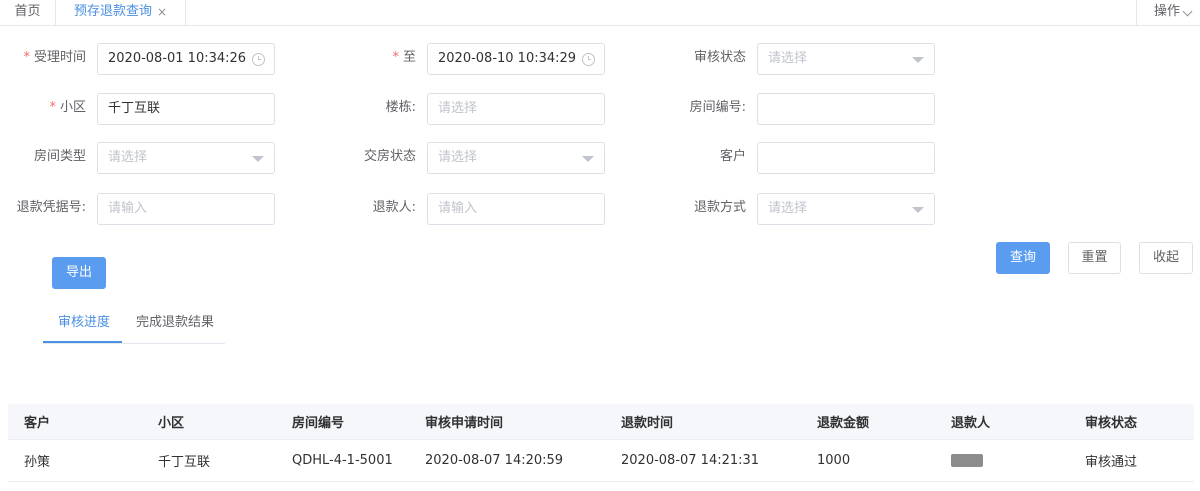 This screenshot has width=1200, height=491. I want to click on accept-time-end-input: 2020-08-10 10:34:29, so click(516, 59).